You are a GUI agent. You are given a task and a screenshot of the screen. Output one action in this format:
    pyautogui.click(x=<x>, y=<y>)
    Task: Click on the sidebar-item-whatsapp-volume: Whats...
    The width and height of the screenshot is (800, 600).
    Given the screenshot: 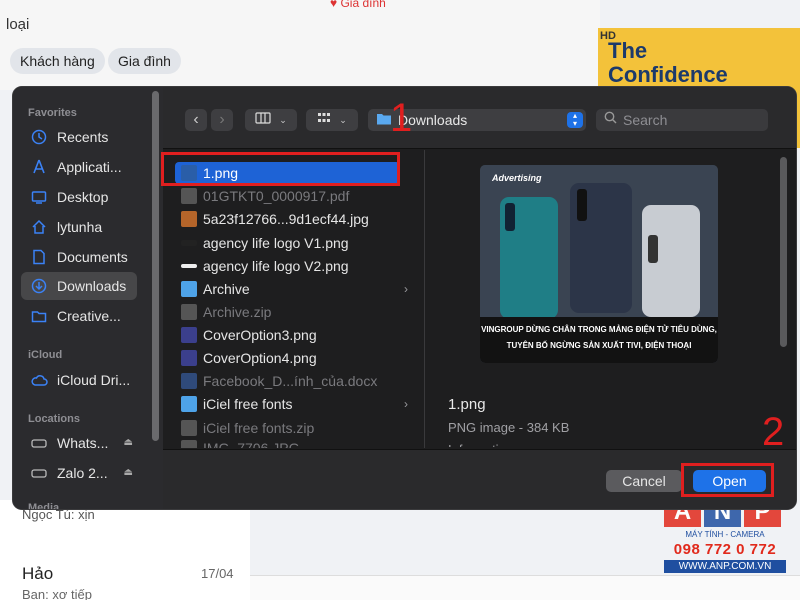 What is the action you would take?
    pyautogui.click(x=79, y=443)
    